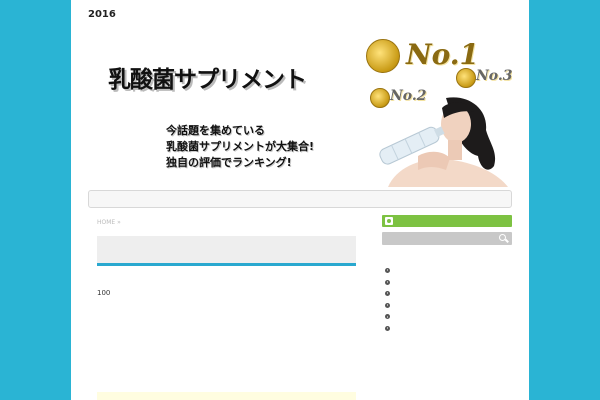 The height and width of the screenshot is (400, 600). What do you see at coordinates (102, 14) in the screenshot?
I see `site-year: 2016` at bounding box center [102, 14].